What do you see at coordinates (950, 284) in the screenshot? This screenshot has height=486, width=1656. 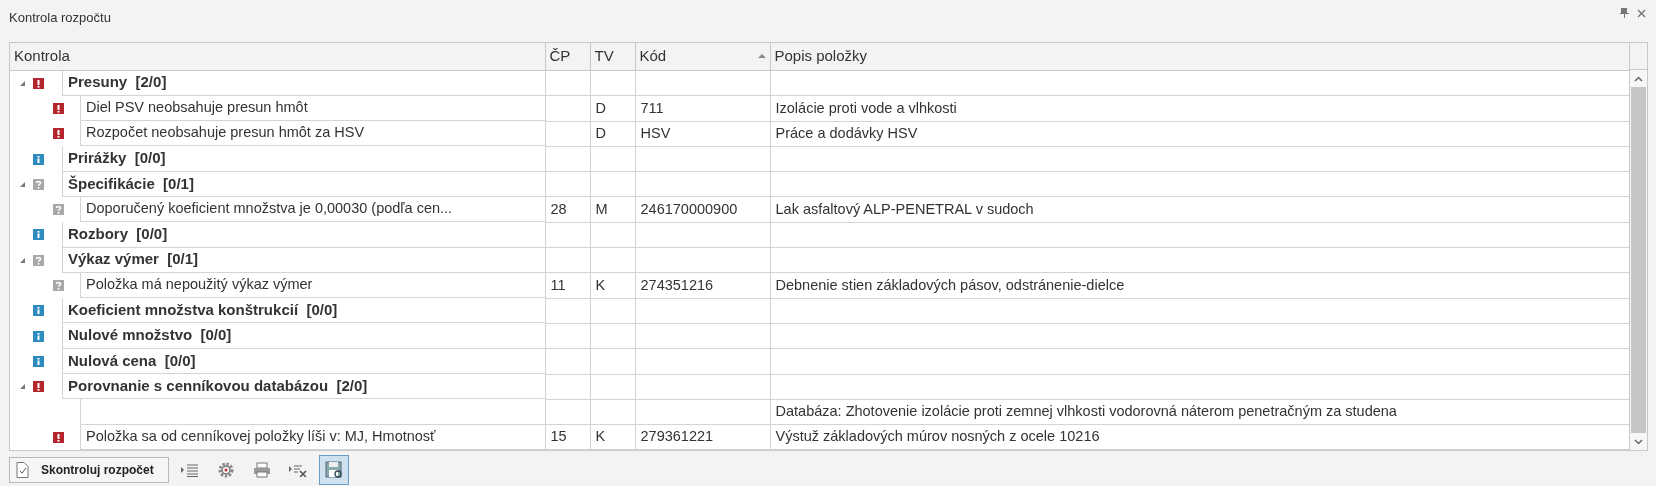 I see `table-cell: Debnenie stien základových pásov, odstránenie-dielce` at bounding box center [950, 284].